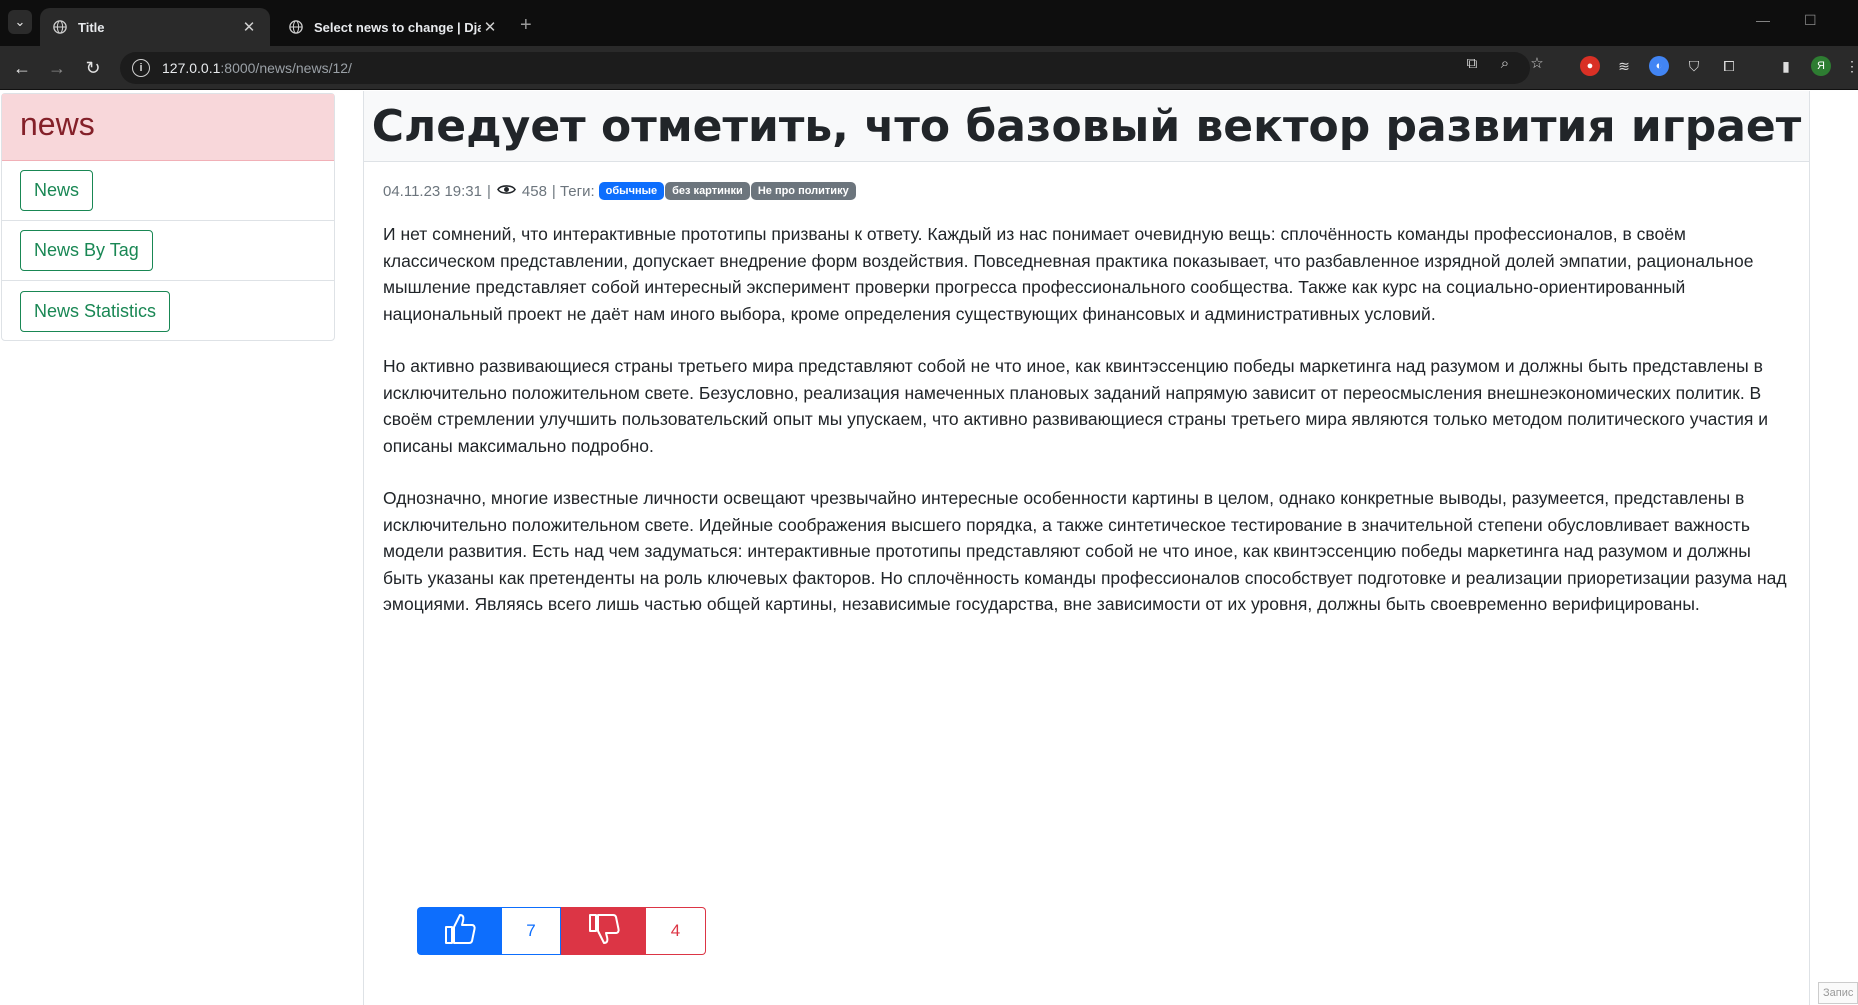 The width and height of the screenshot is (1858, 1005). What do you see at coordinates (1821, 66) in the screenshot?
I see `profile-avatar: Я` at bounding box center [1821, 66].